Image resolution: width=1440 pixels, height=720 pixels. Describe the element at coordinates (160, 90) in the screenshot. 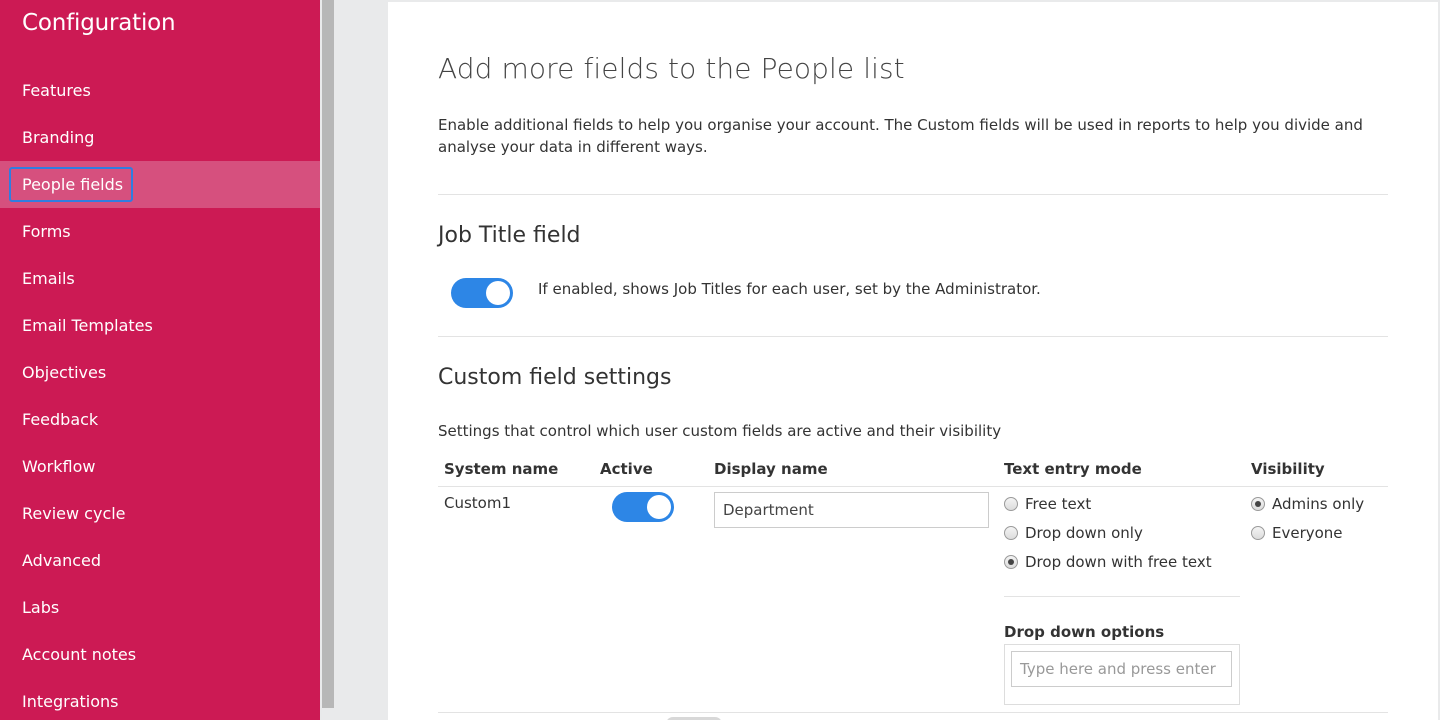

I see `sidebar-item-features: Features` at that location.